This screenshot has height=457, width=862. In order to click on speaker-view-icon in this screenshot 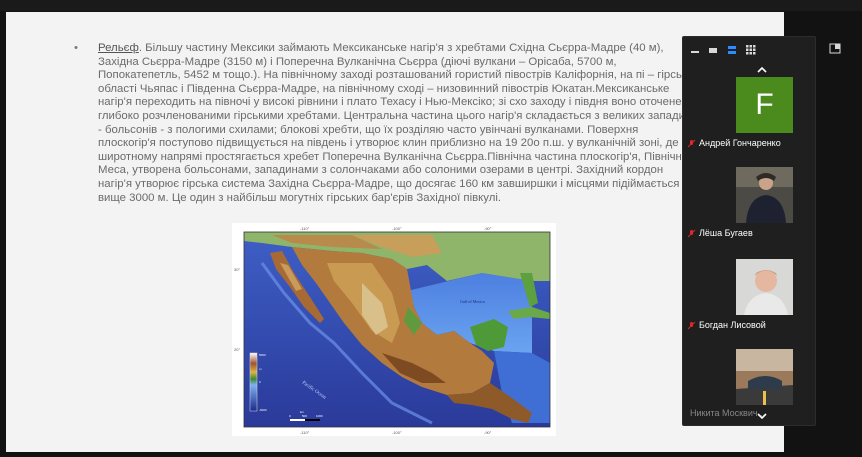, I will do `click(732, 50)`.